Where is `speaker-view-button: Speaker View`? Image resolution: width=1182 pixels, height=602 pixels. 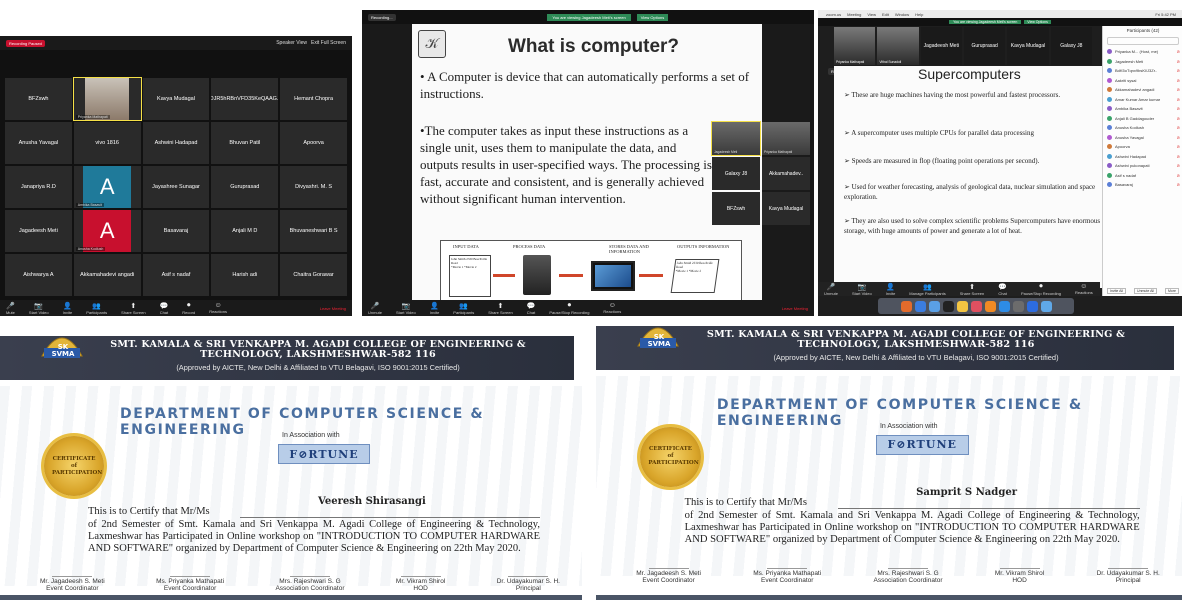
speaker-view-button: Speaker View is located at coordinates (291, 43).